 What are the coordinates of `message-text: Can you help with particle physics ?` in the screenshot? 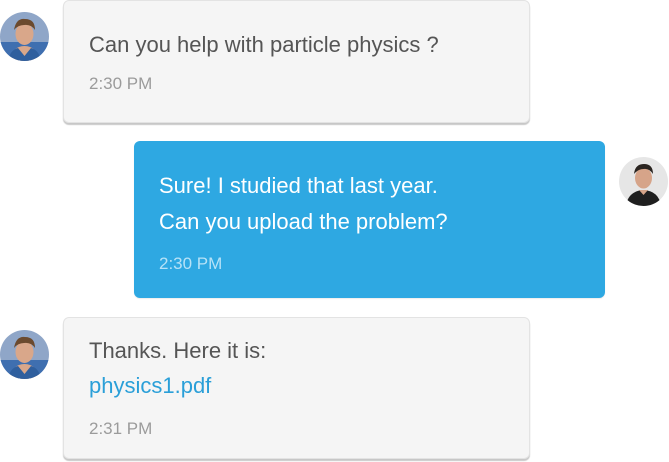 It's located at (264, 44).